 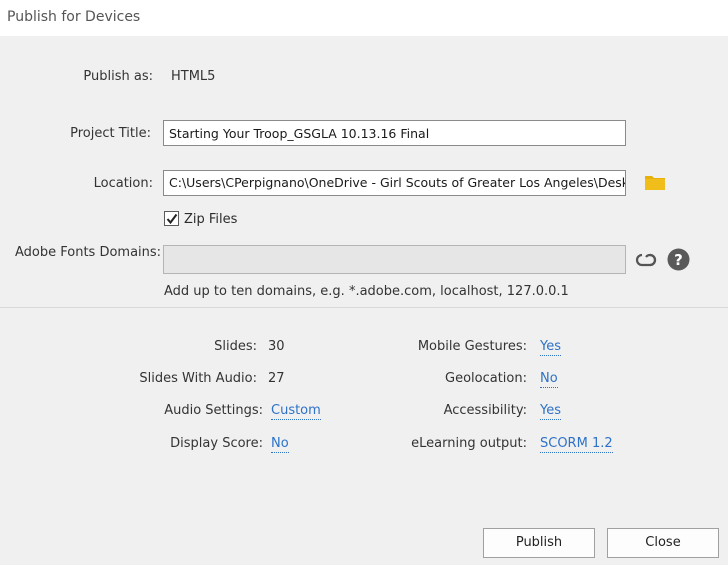 I want to click on geolocation-label: Geolocation:, so click(x=486, y=378).